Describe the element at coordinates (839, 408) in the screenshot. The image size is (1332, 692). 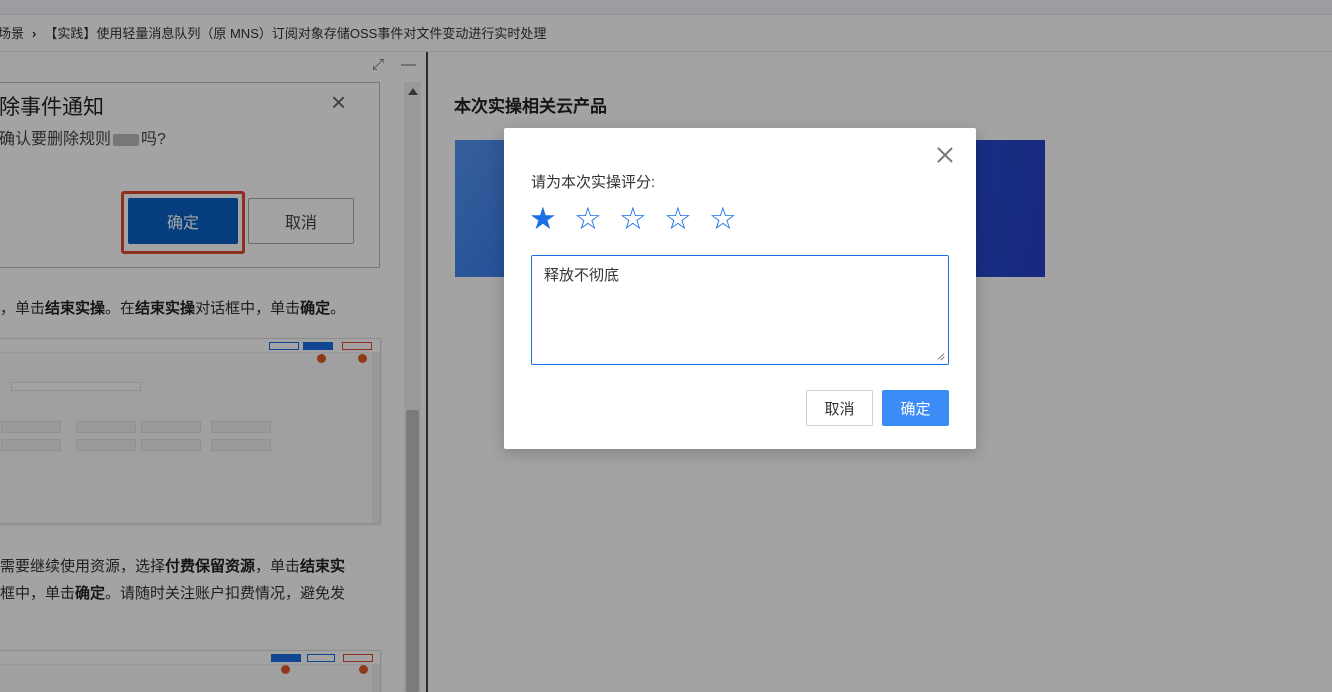
I see `cancel-button: 取消` at that location.